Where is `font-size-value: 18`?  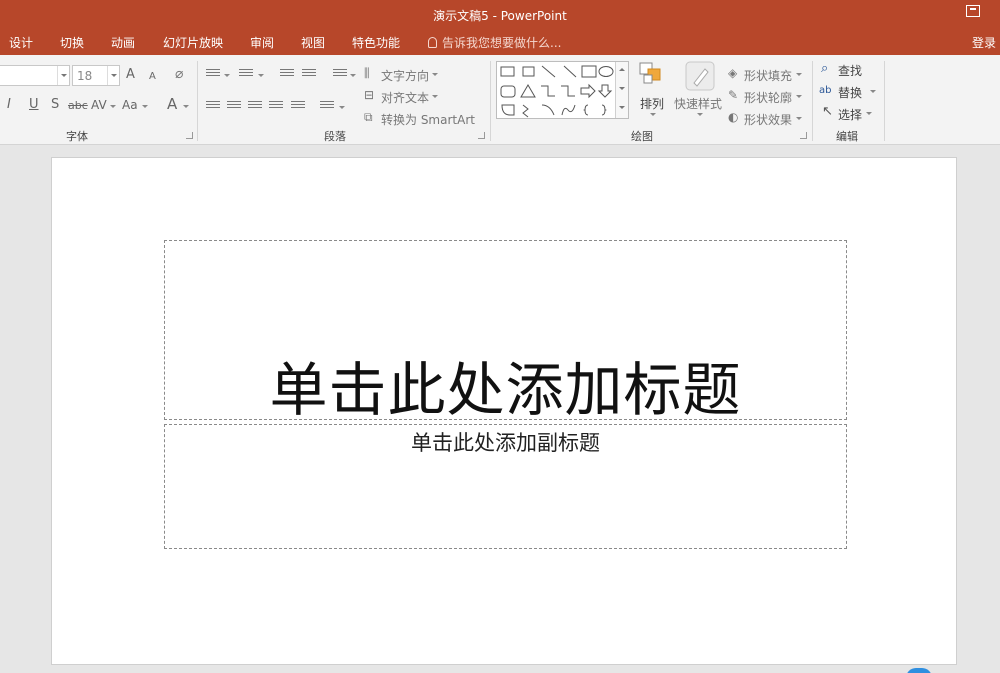 font-size-value: 18 is located at coordinates (85, 76).